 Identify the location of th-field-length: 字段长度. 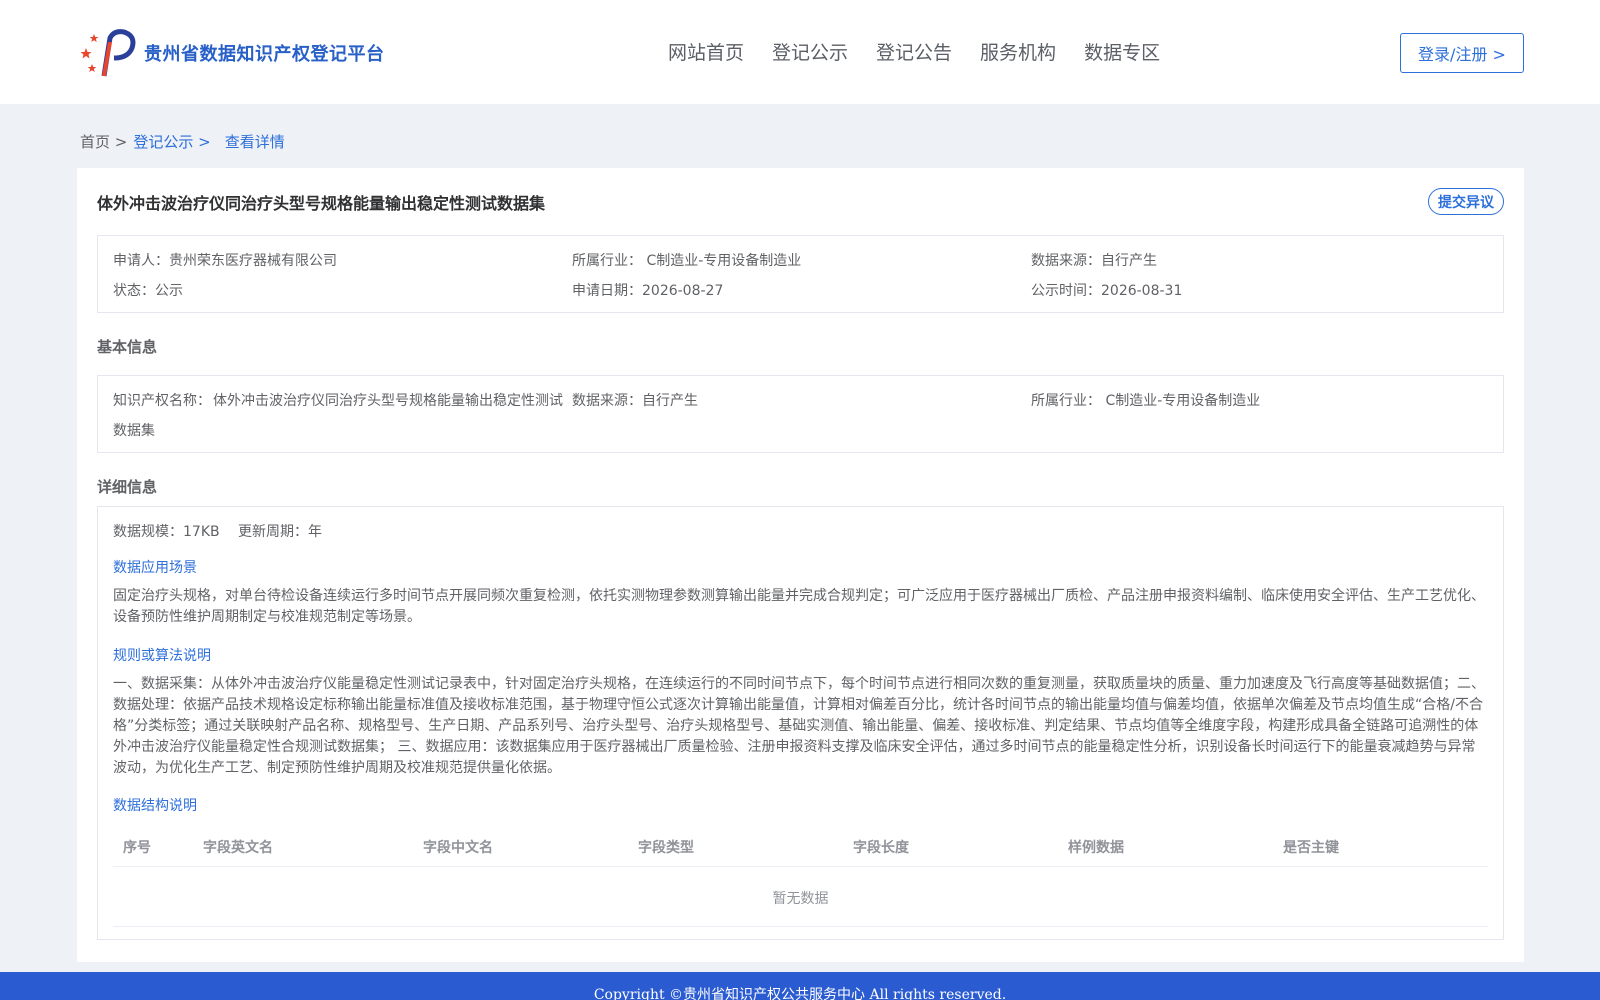
(881, 848).